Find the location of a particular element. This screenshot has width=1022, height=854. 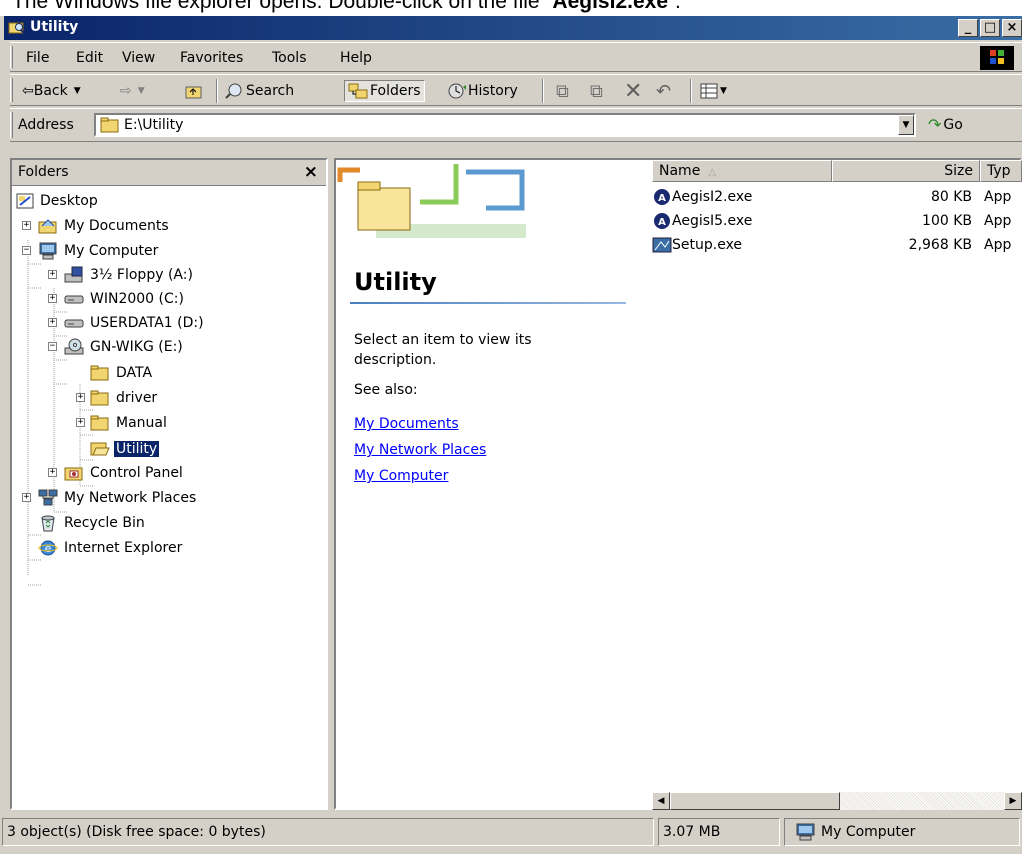

forward-dropdown-icon: ▼ is located at coordinates (141, 91).